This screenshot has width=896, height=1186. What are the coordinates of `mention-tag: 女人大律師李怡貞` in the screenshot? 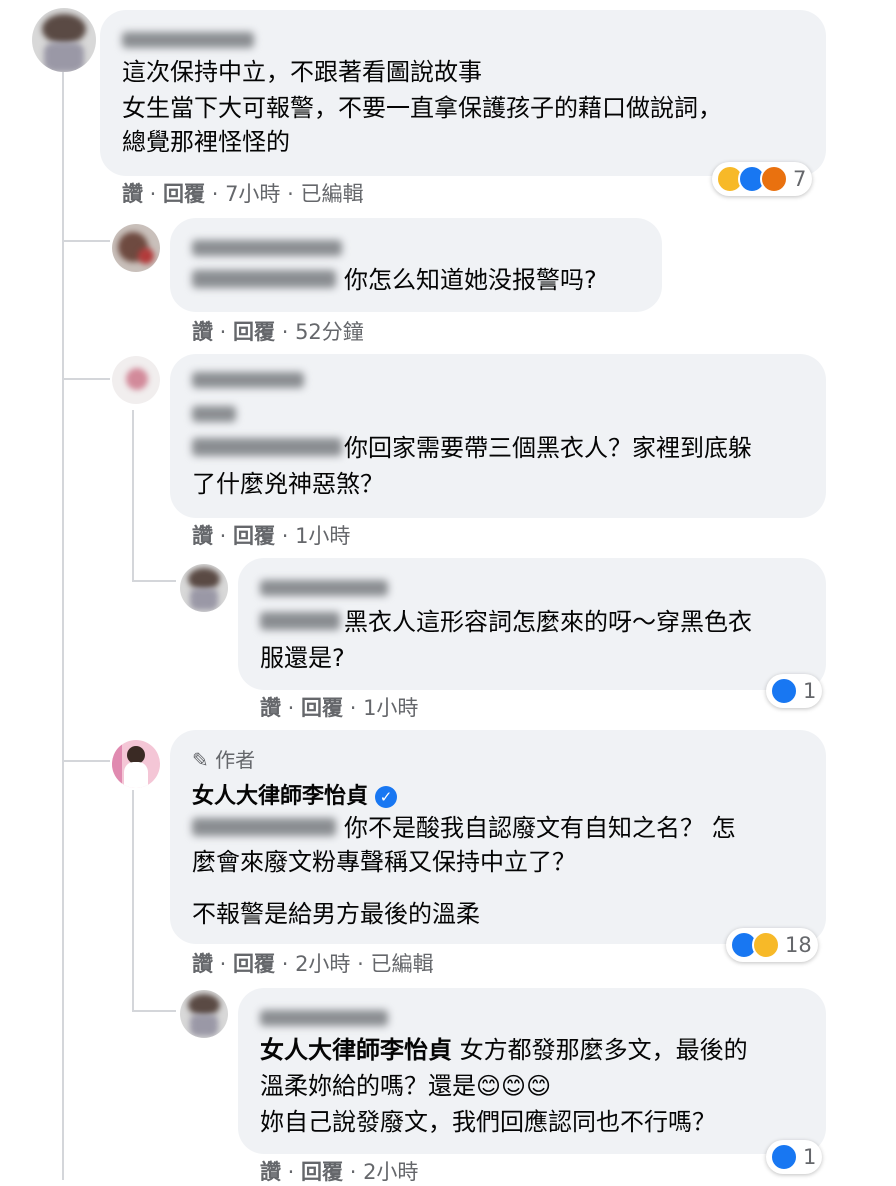 It's located at (356, 1050).